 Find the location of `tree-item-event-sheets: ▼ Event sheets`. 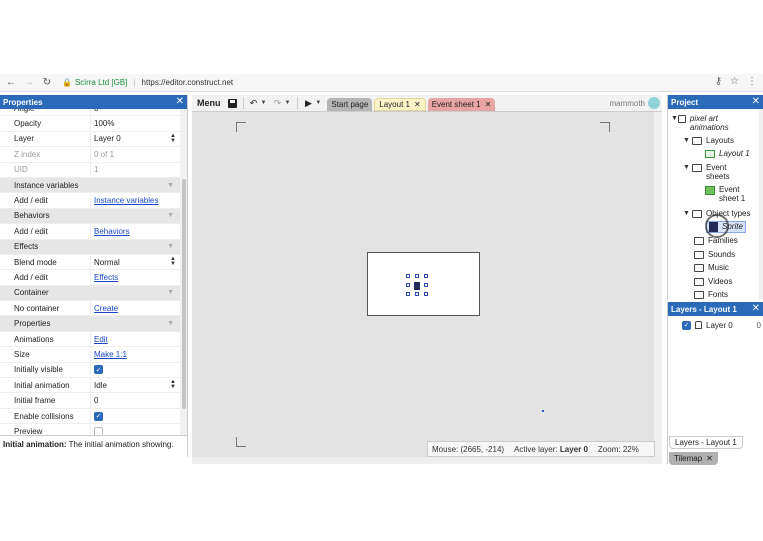

tree-item-event-sheets: ▼ Event sheets is located at coordinates (713, 172).